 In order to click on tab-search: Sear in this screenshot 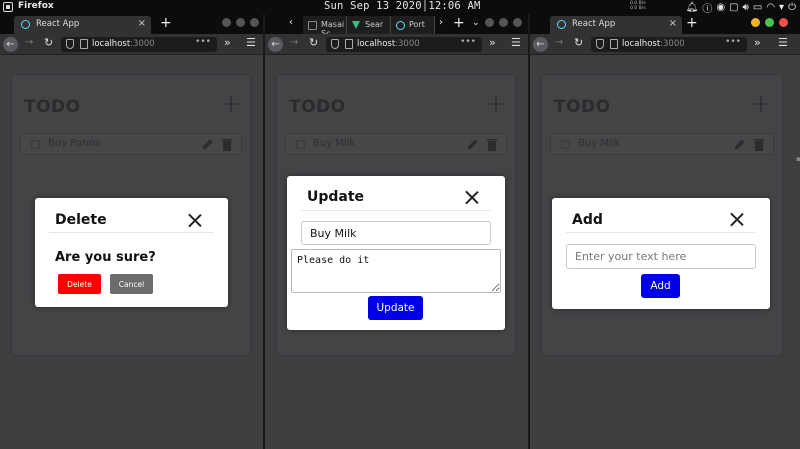, I will do `click(369, 25)`.